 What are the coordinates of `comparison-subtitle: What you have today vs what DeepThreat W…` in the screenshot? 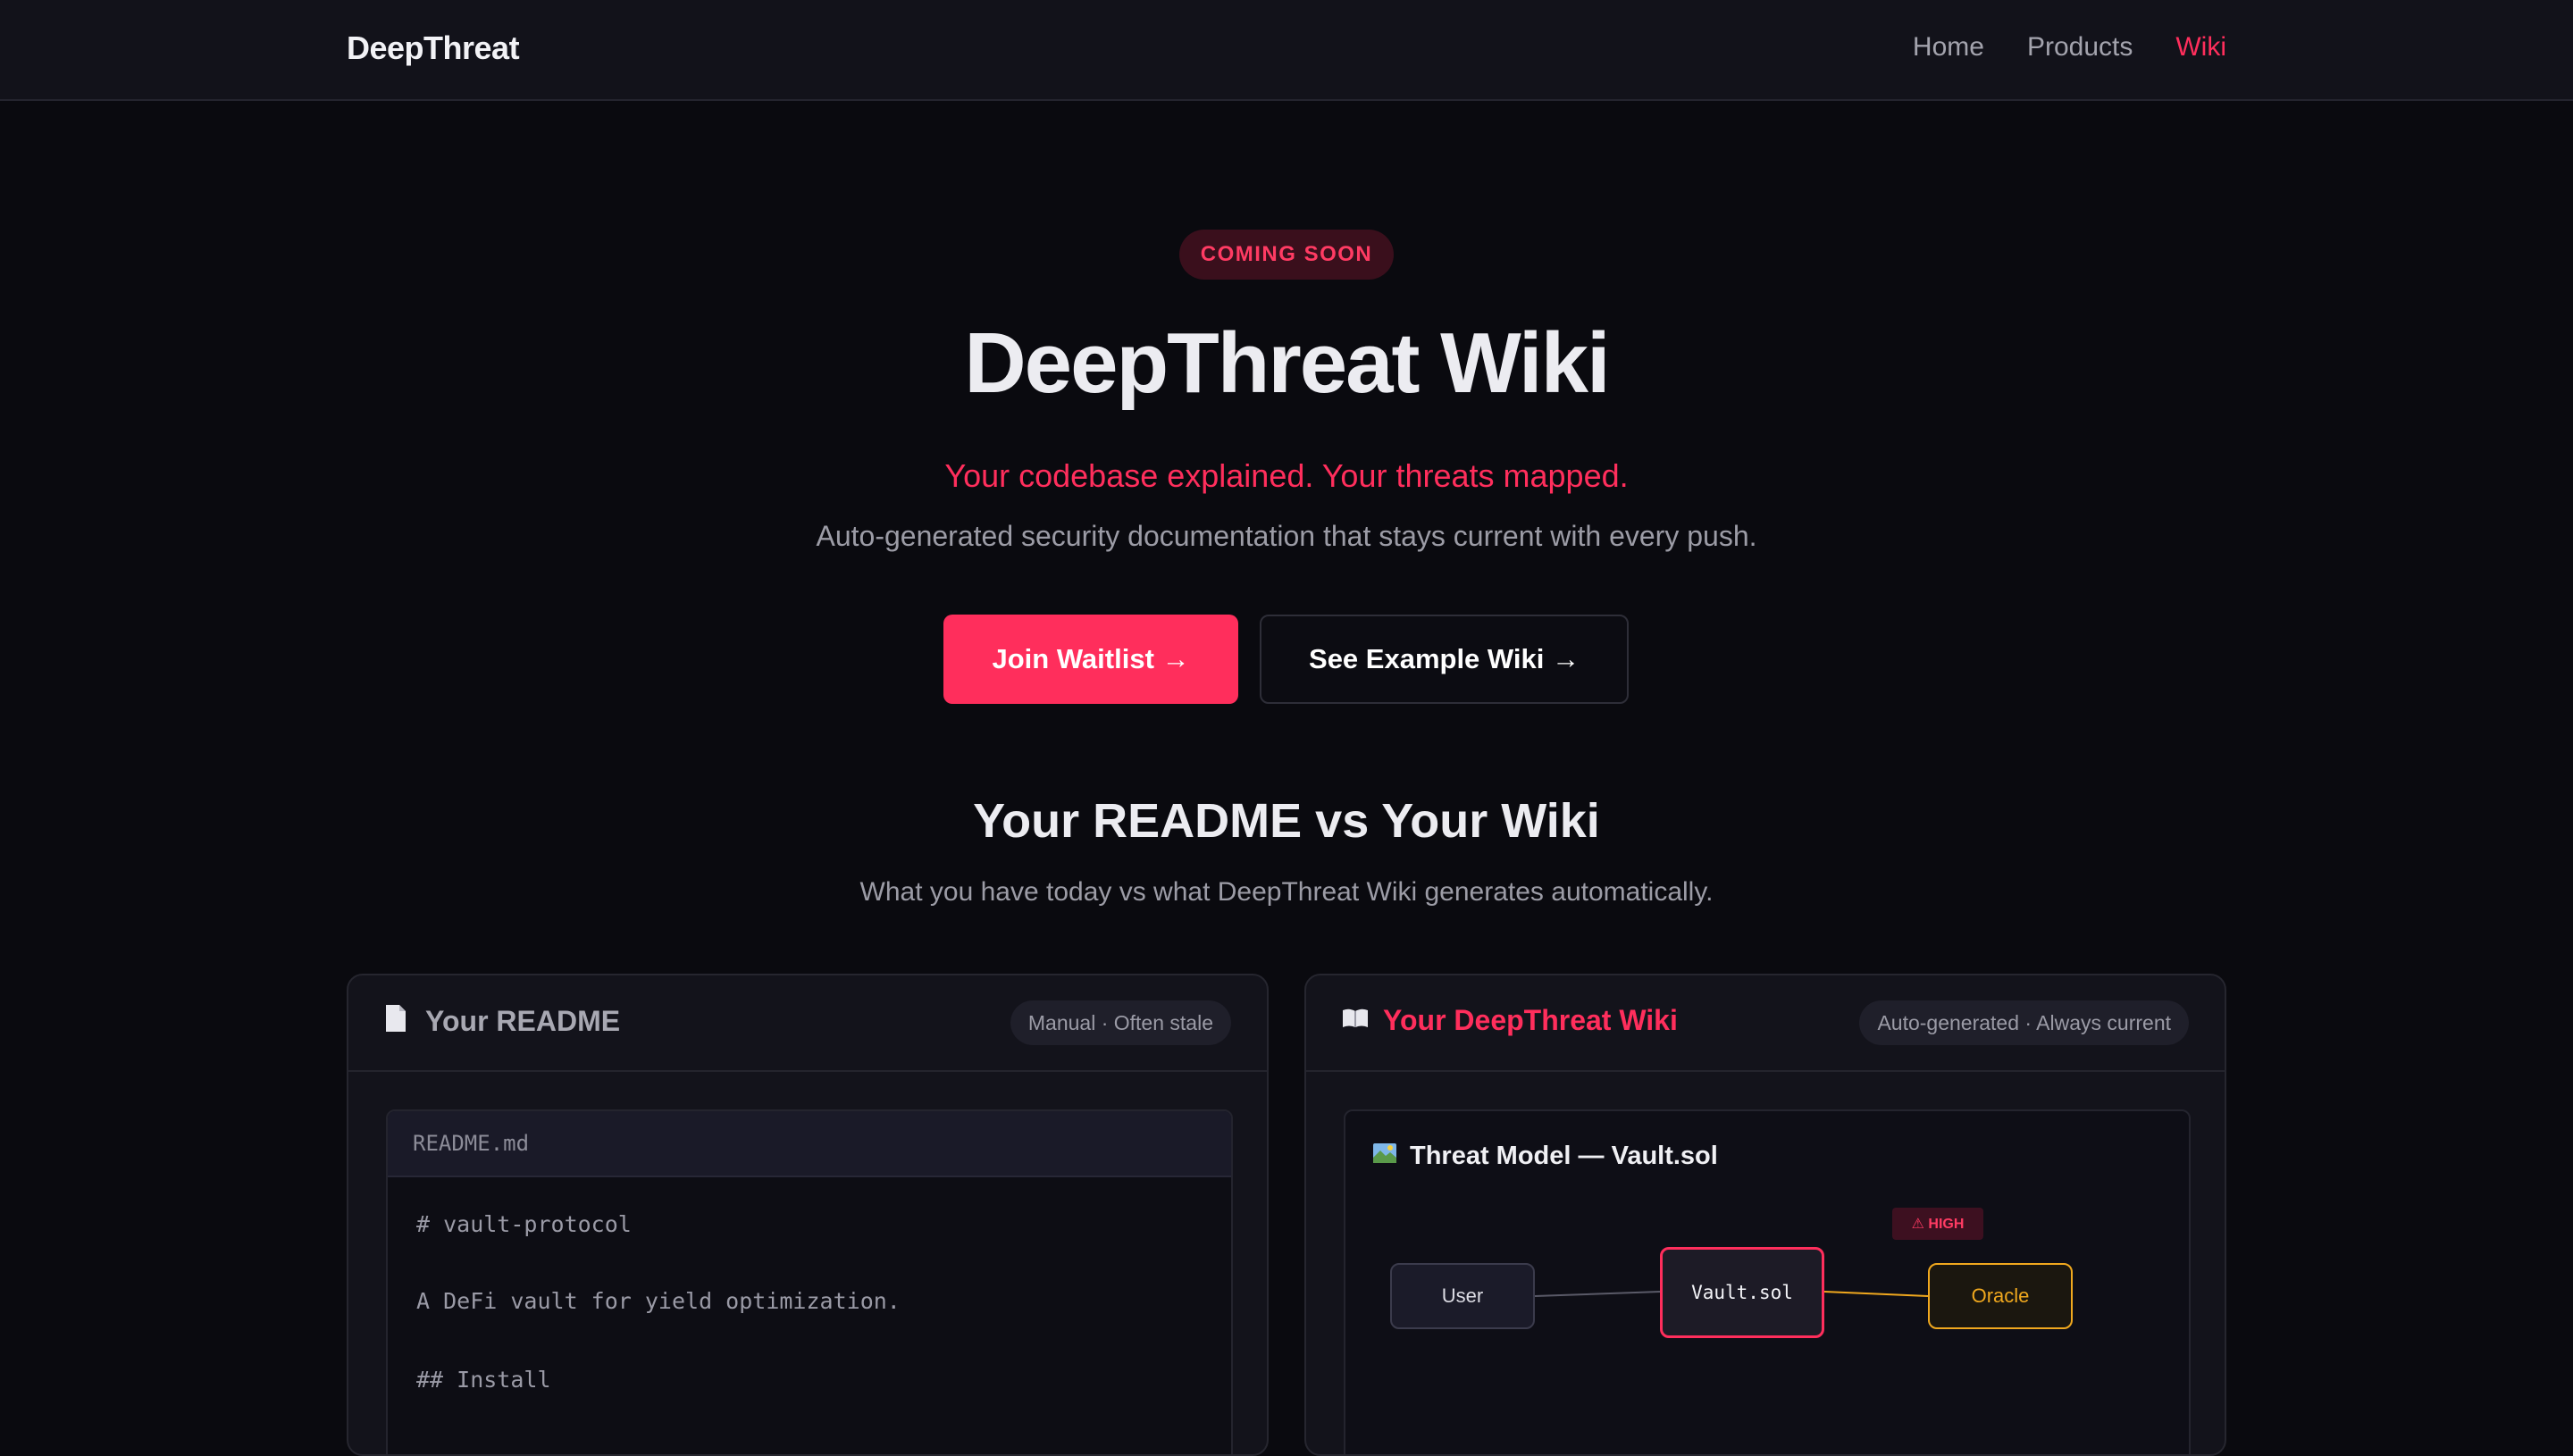 It's located at (1286, 892).